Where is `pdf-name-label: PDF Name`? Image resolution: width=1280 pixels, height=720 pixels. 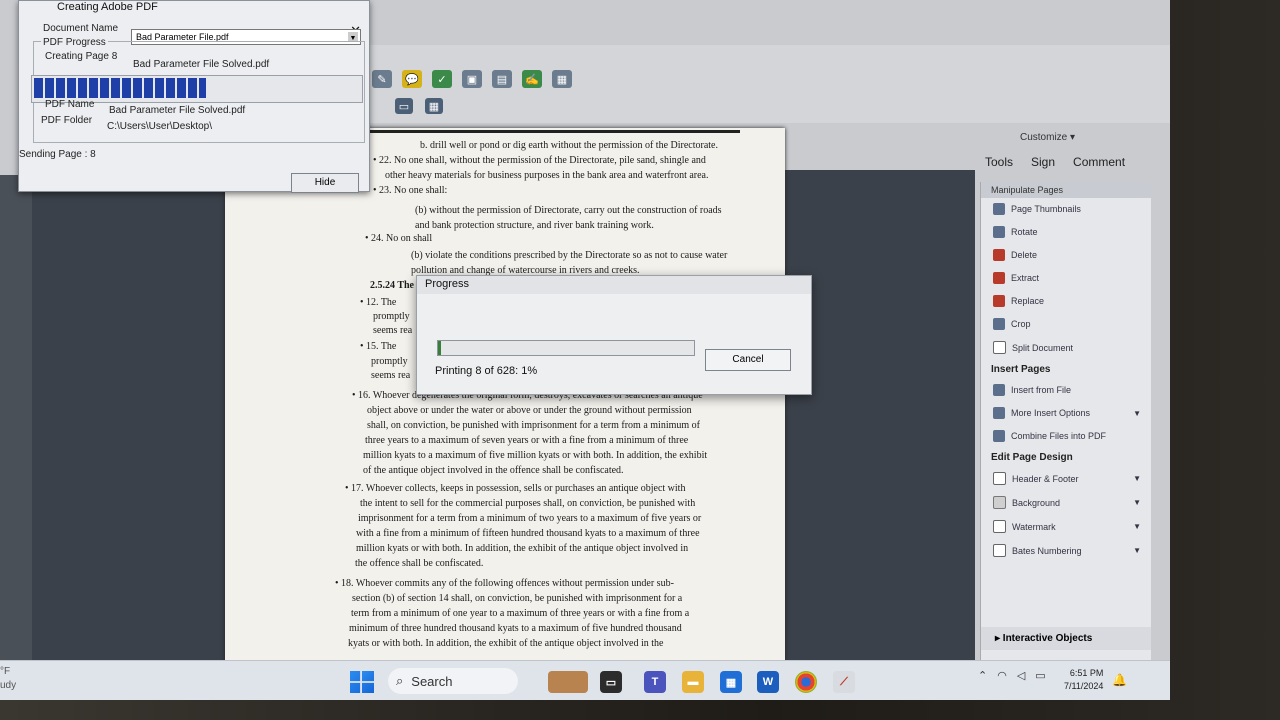 pdf-name-label: PDF Name is located at coordinates (70, 104).